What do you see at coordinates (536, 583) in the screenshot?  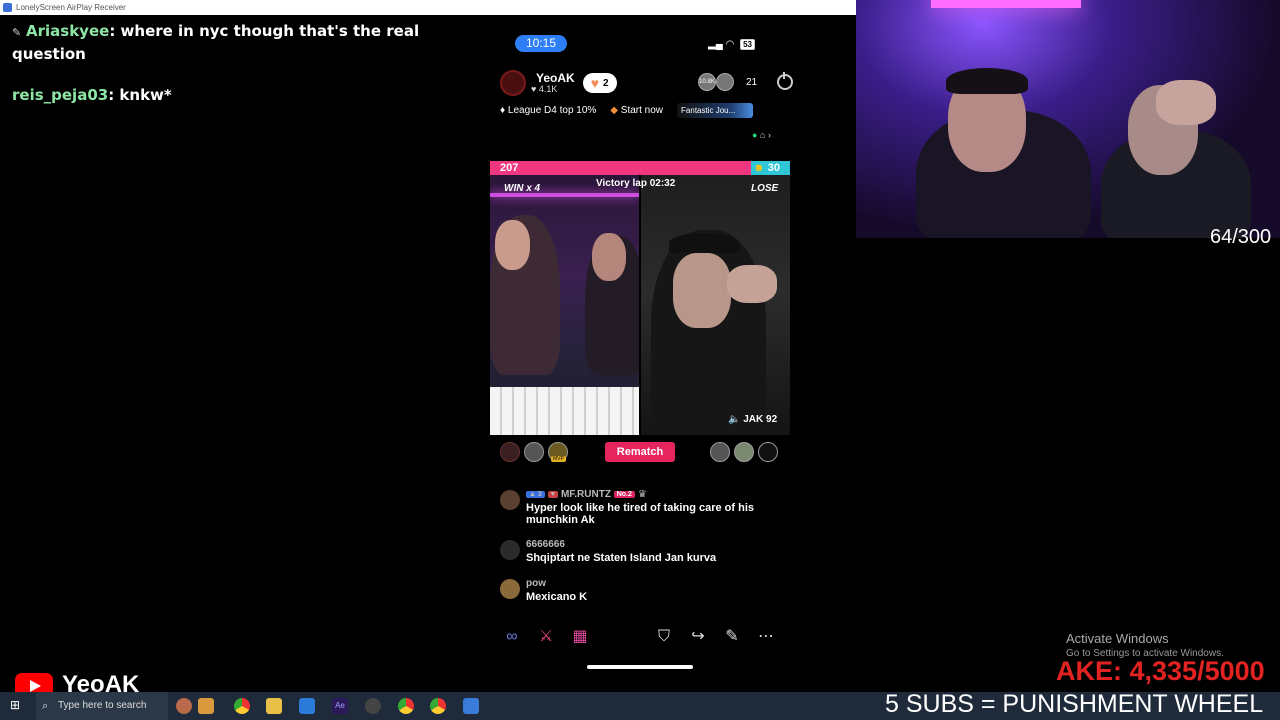 I see `comment-username: pow` at bounding box center [536, 583].